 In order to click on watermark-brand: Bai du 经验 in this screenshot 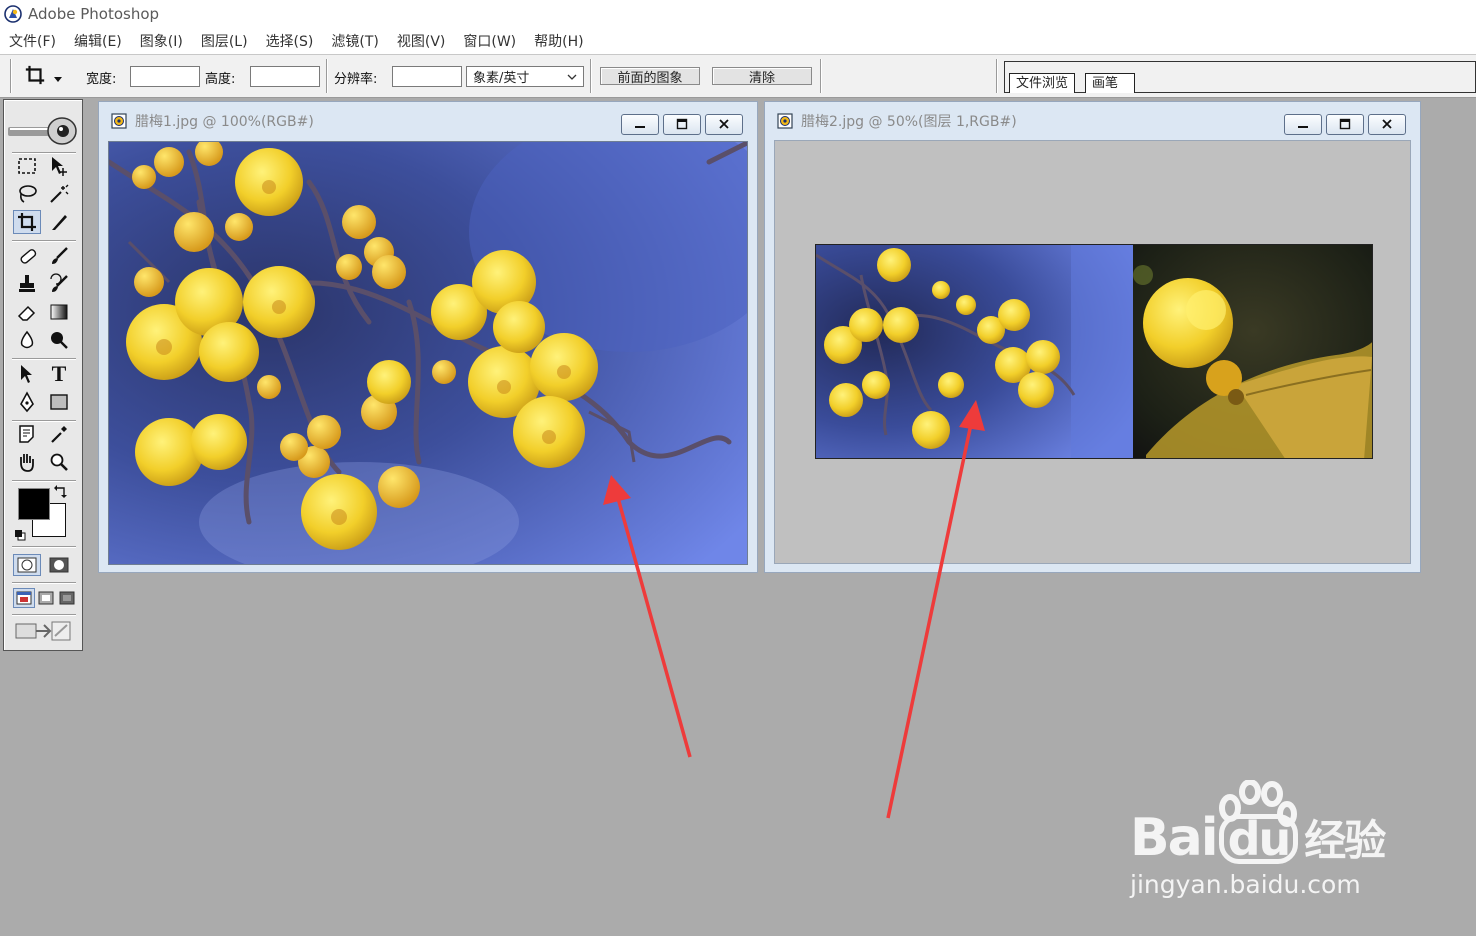, I will do `click(1258, 838)`.